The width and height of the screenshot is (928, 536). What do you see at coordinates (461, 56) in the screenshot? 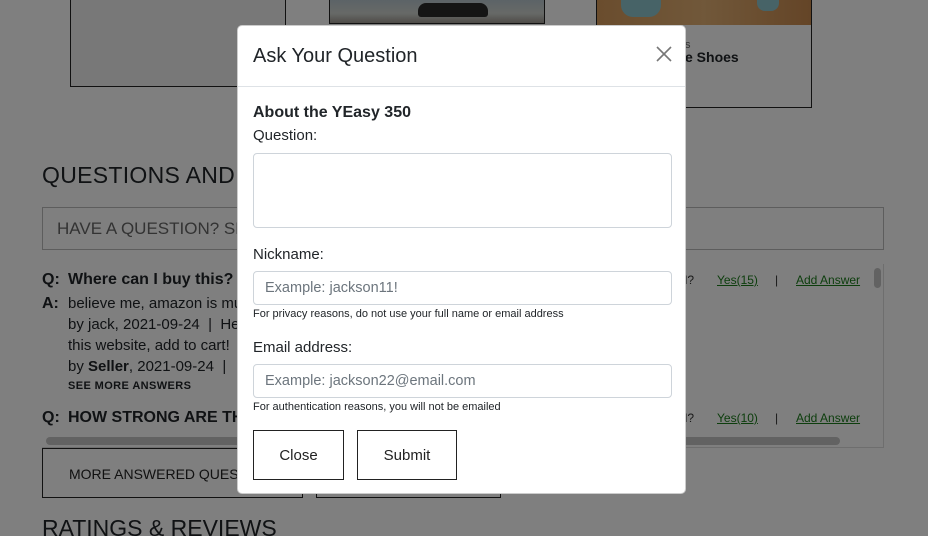
I see `modal-header: Ask Your Question` at bounding box center [461, 56].